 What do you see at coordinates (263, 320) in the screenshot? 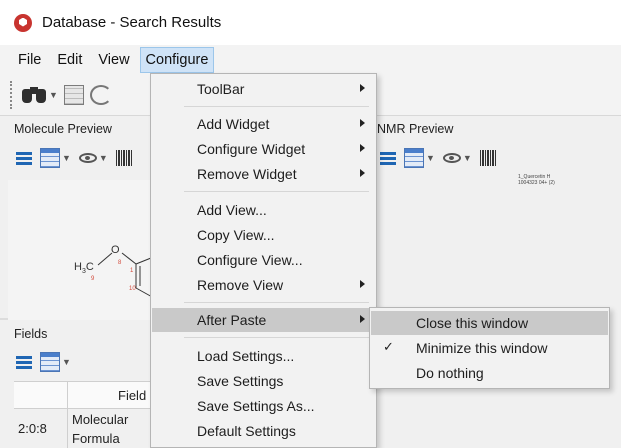
I see `menu-item-after-paste: After Paste` at bounding box center [263, 320].